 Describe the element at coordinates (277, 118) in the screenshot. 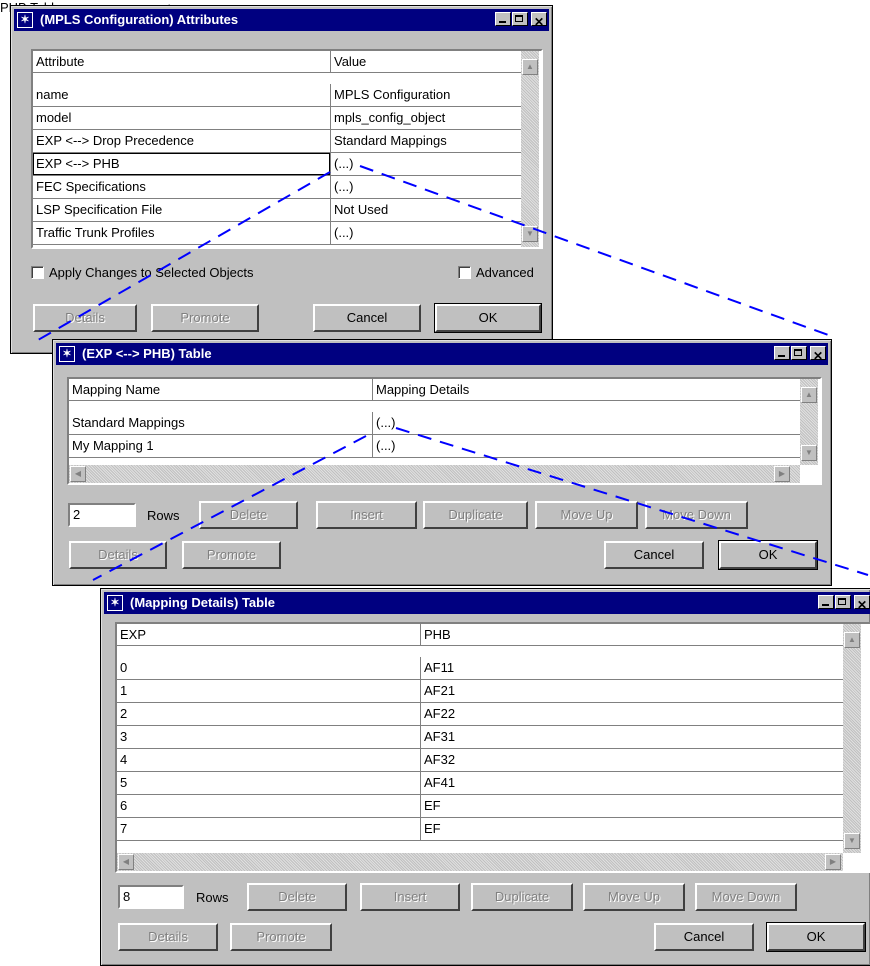

I see `table-row: model mpls_config_object` at that location.